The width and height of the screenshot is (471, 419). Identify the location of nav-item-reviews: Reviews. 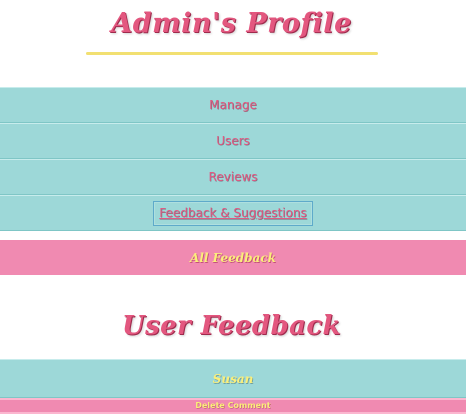
(233, 177).